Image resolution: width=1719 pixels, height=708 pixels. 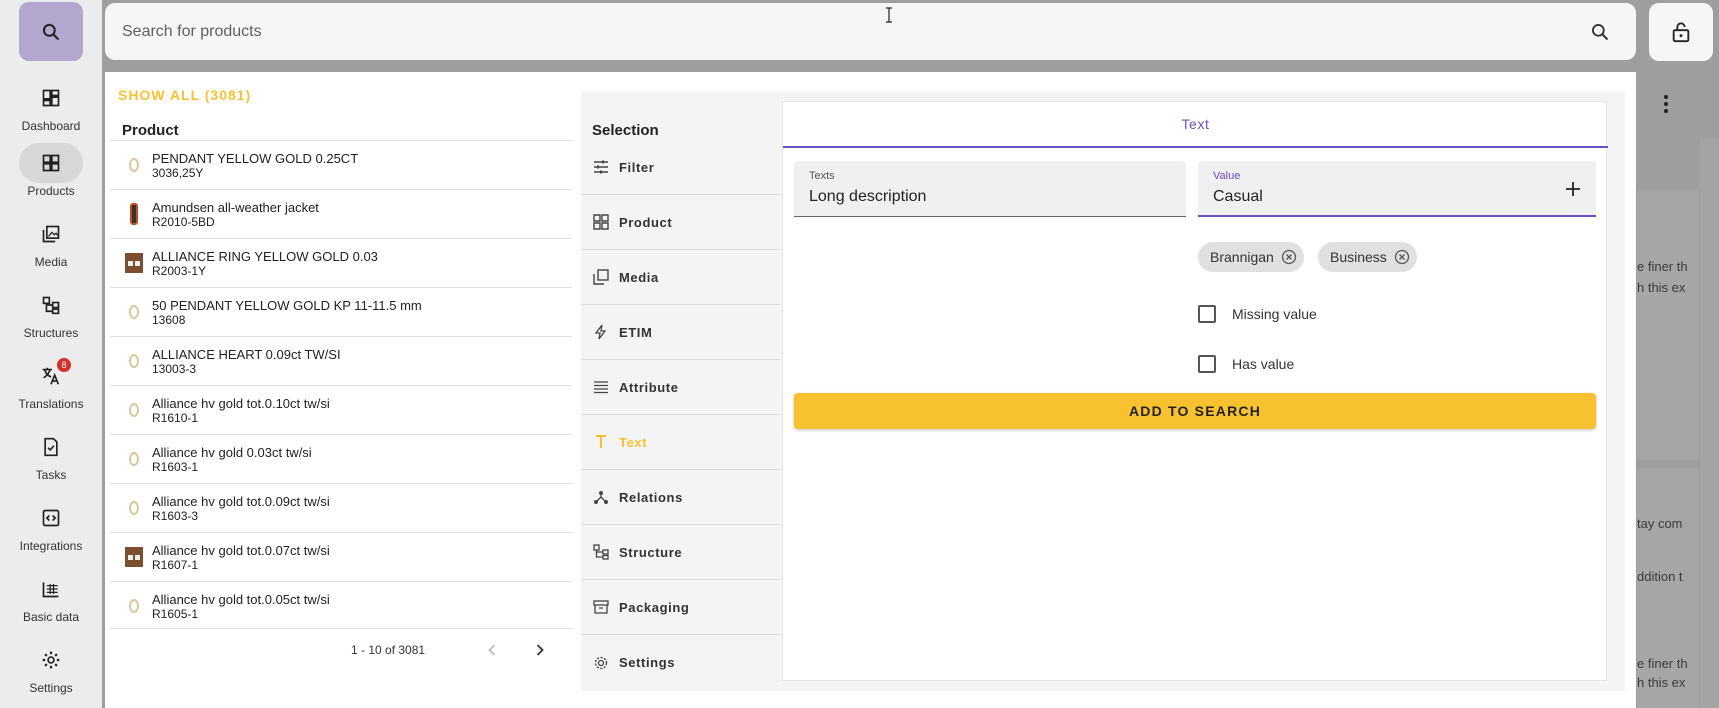 What do you see at coordinates (600, 332) in the screenshot?
I see `bolt-icon` at bounding box center [600, 332].